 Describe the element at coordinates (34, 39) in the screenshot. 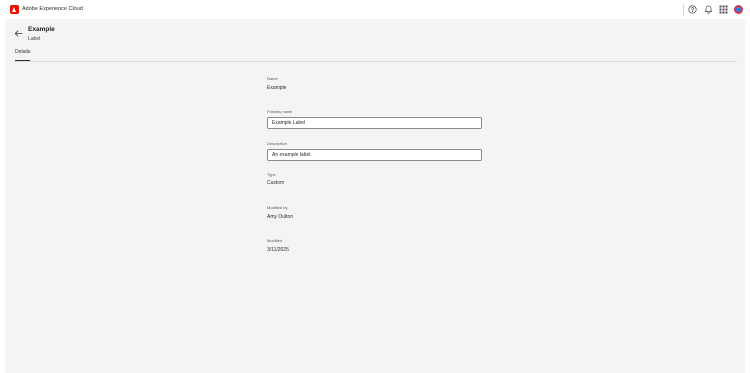

I see `page-subtitle: Label` at that location.